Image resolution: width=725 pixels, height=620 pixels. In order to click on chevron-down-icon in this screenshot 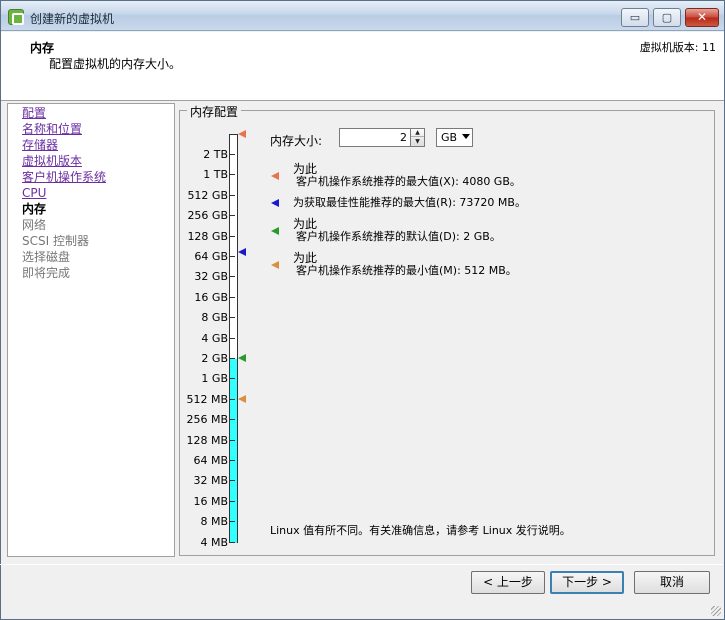, I will do `click(466, 136)`.